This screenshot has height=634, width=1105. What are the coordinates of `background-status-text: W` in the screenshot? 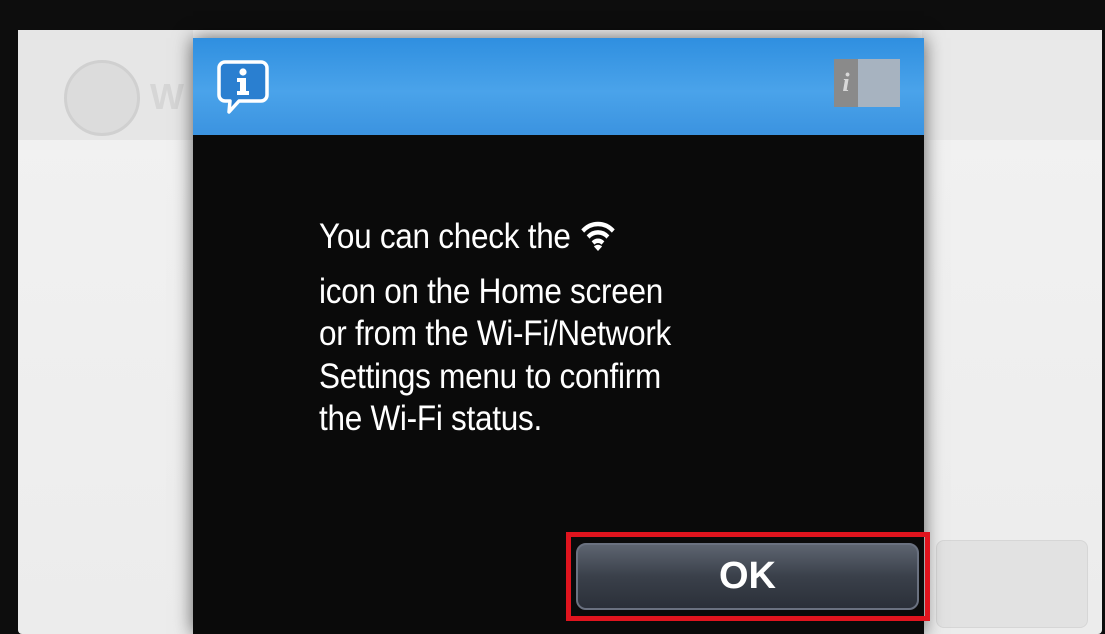 It's located at (167, 96).